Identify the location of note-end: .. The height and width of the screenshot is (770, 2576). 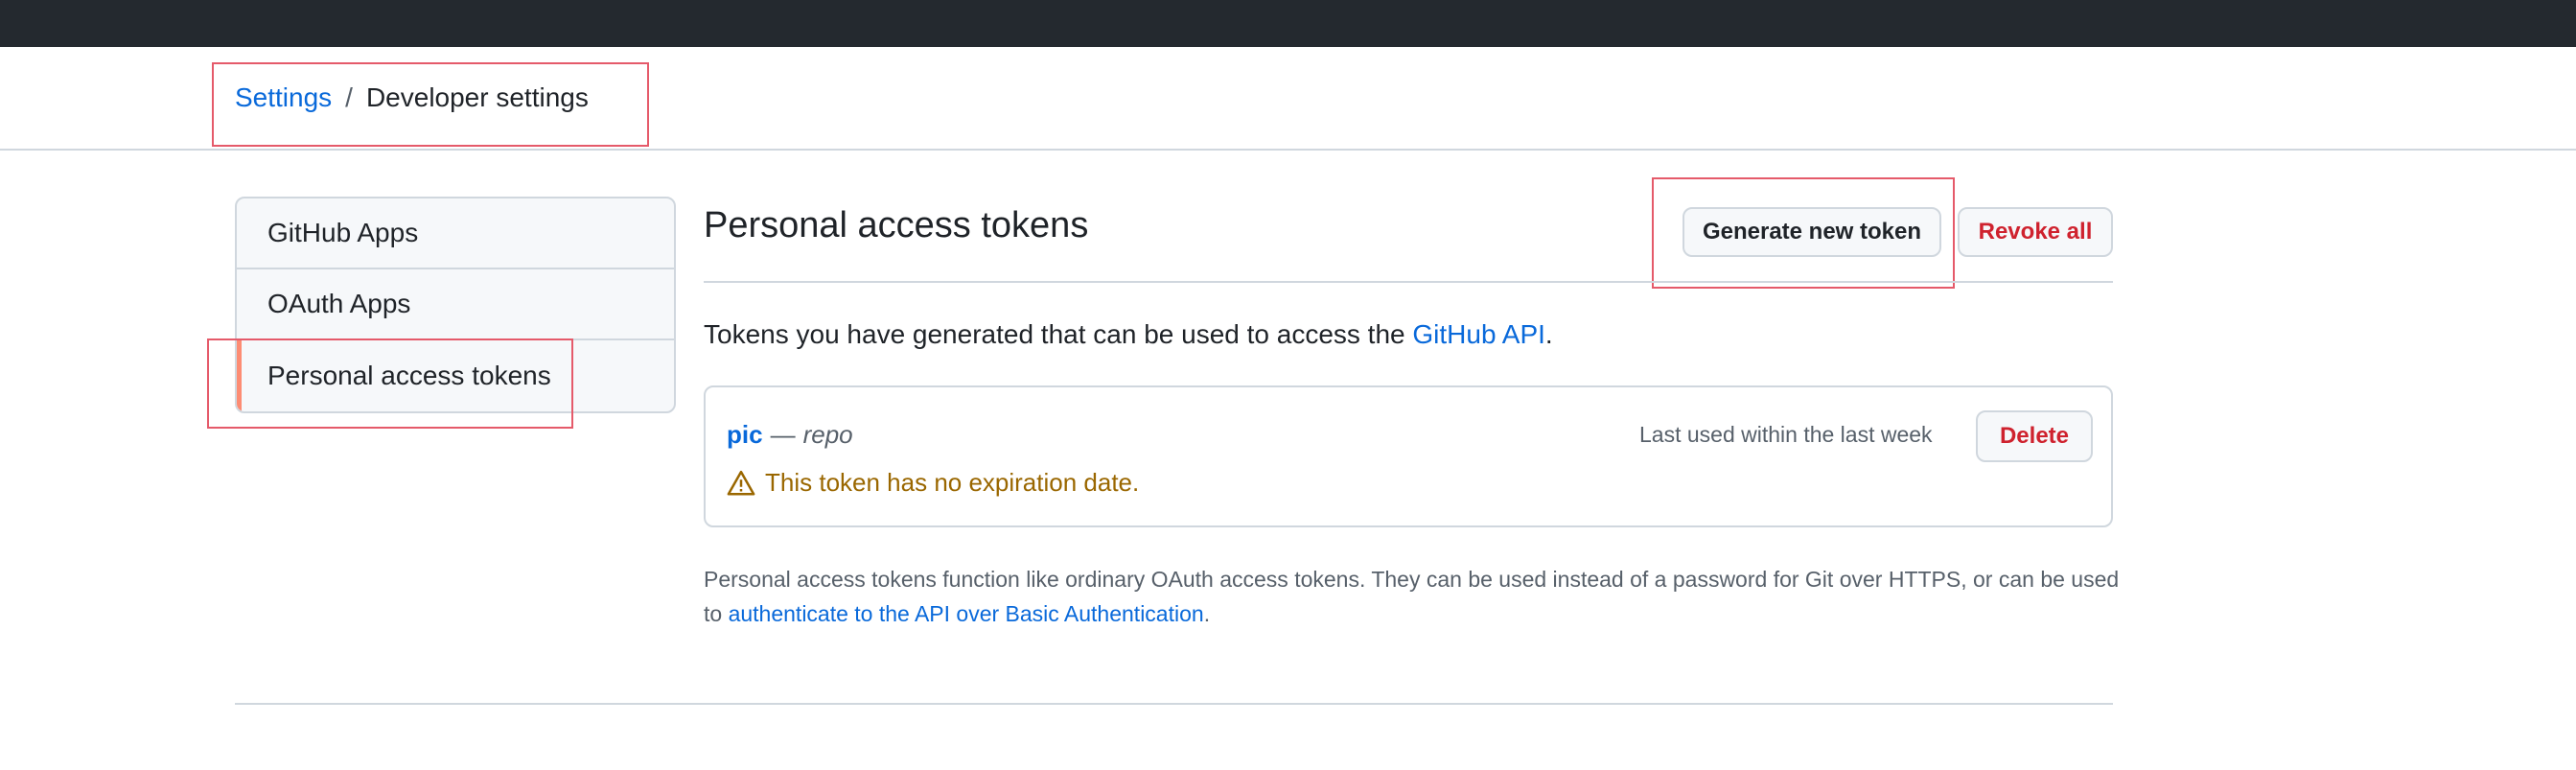
(1207, 613).